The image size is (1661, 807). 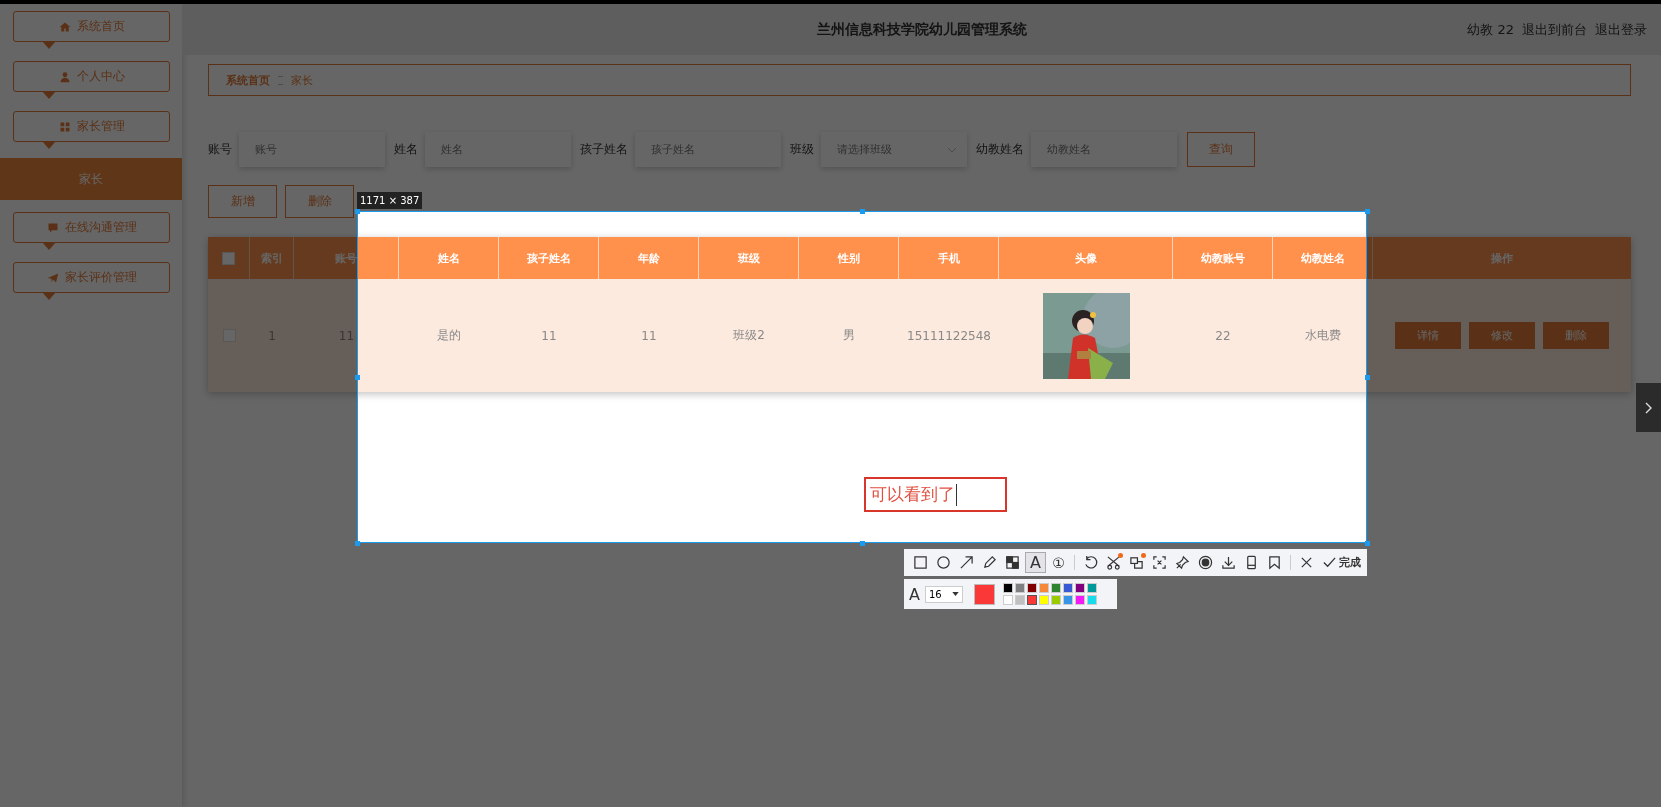 I want to click on font-icon: A, so click(x=914, y=594).